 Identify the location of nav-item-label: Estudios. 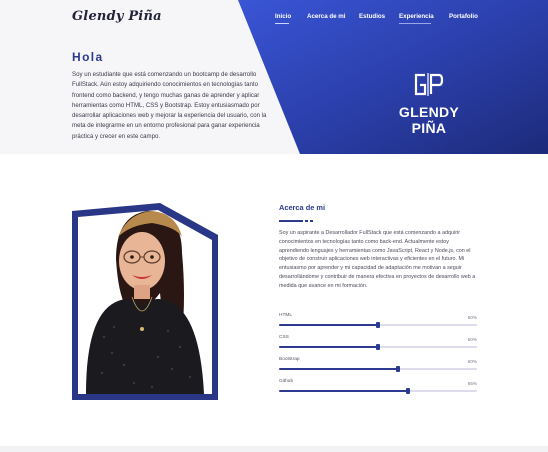
(372, 16).